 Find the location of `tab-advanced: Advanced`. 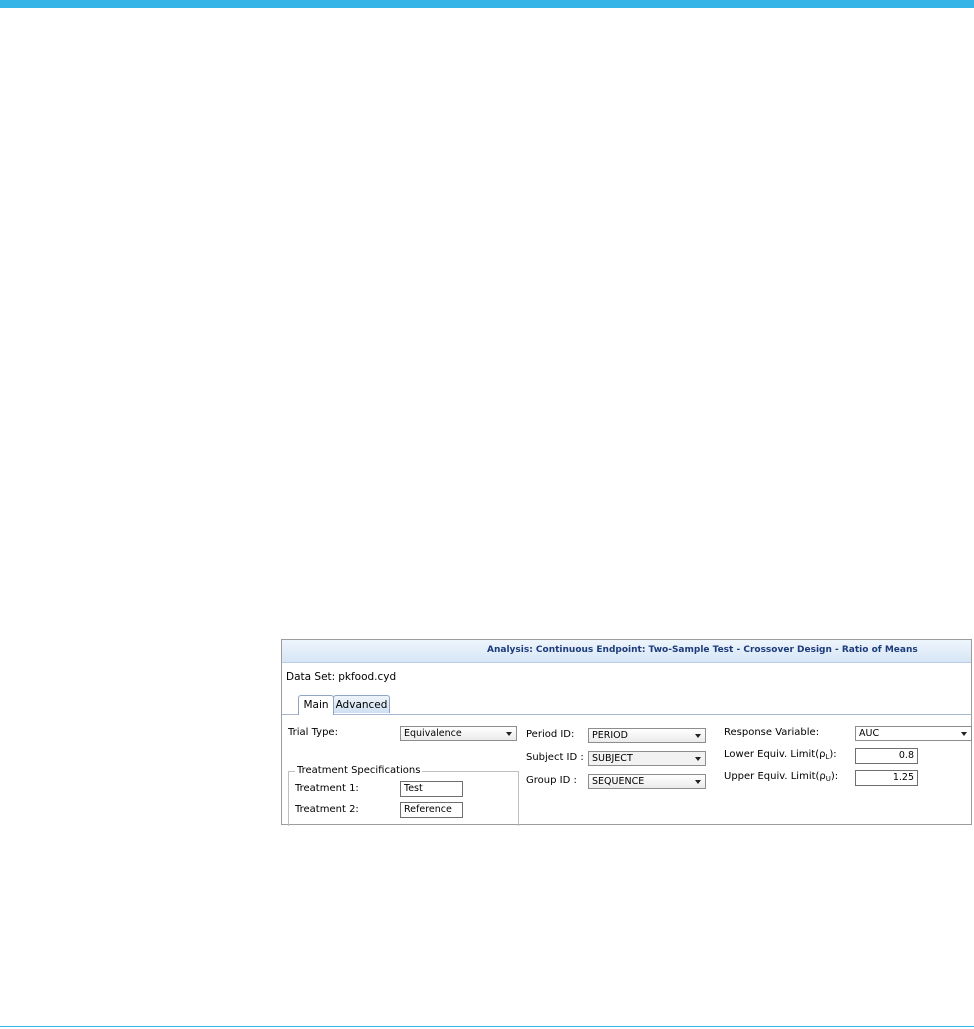

tab-advanced: Advanced is located at coordinates (361, 704).